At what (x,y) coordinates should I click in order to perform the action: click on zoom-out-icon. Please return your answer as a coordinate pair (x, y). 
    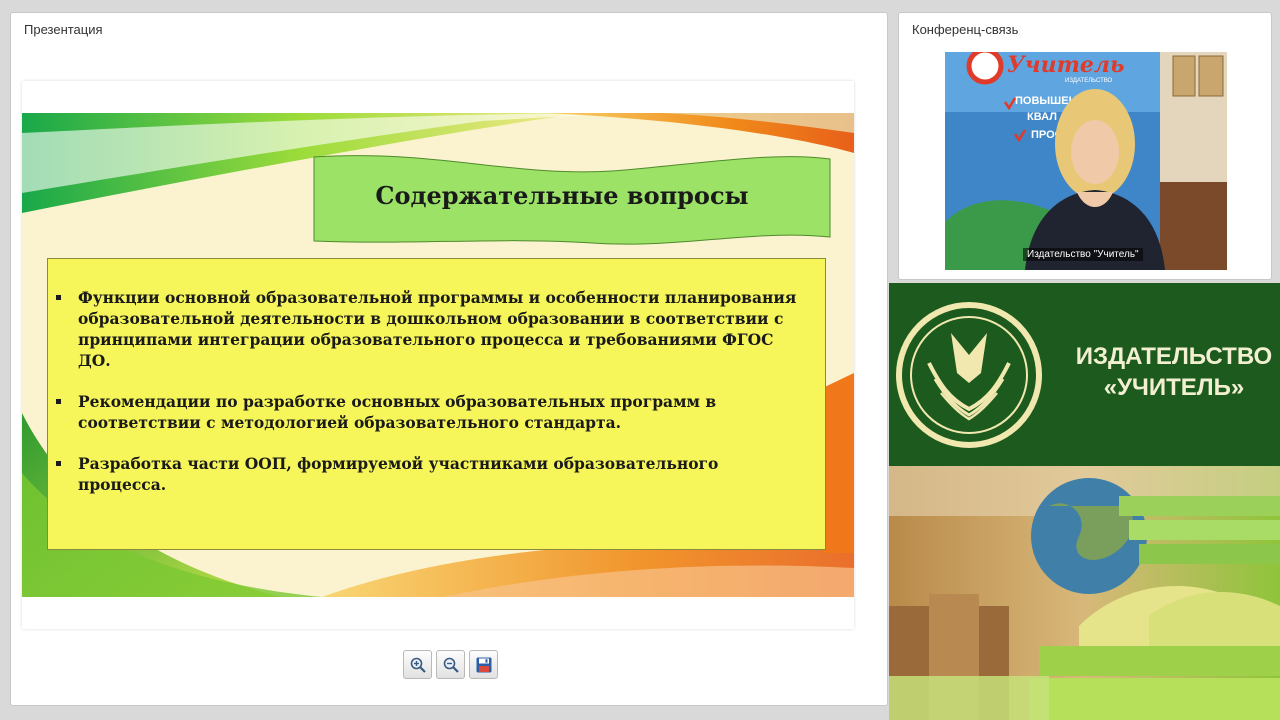
    Looking at the image, I should click on (451, 665).